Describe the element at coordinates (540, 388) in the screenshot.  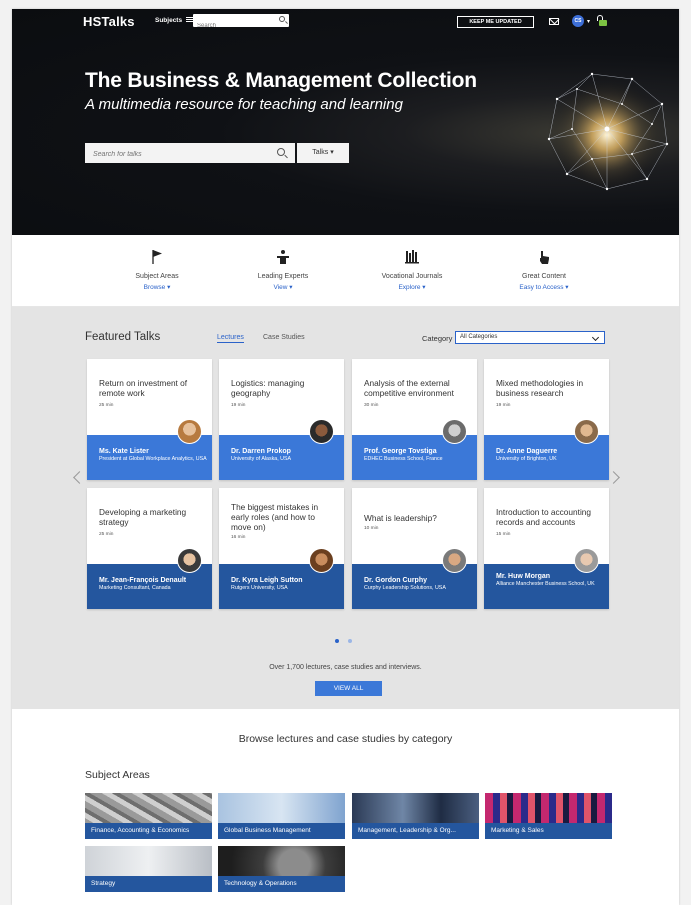
I see `talk-title: Mixed methodologies in business research` at that location.